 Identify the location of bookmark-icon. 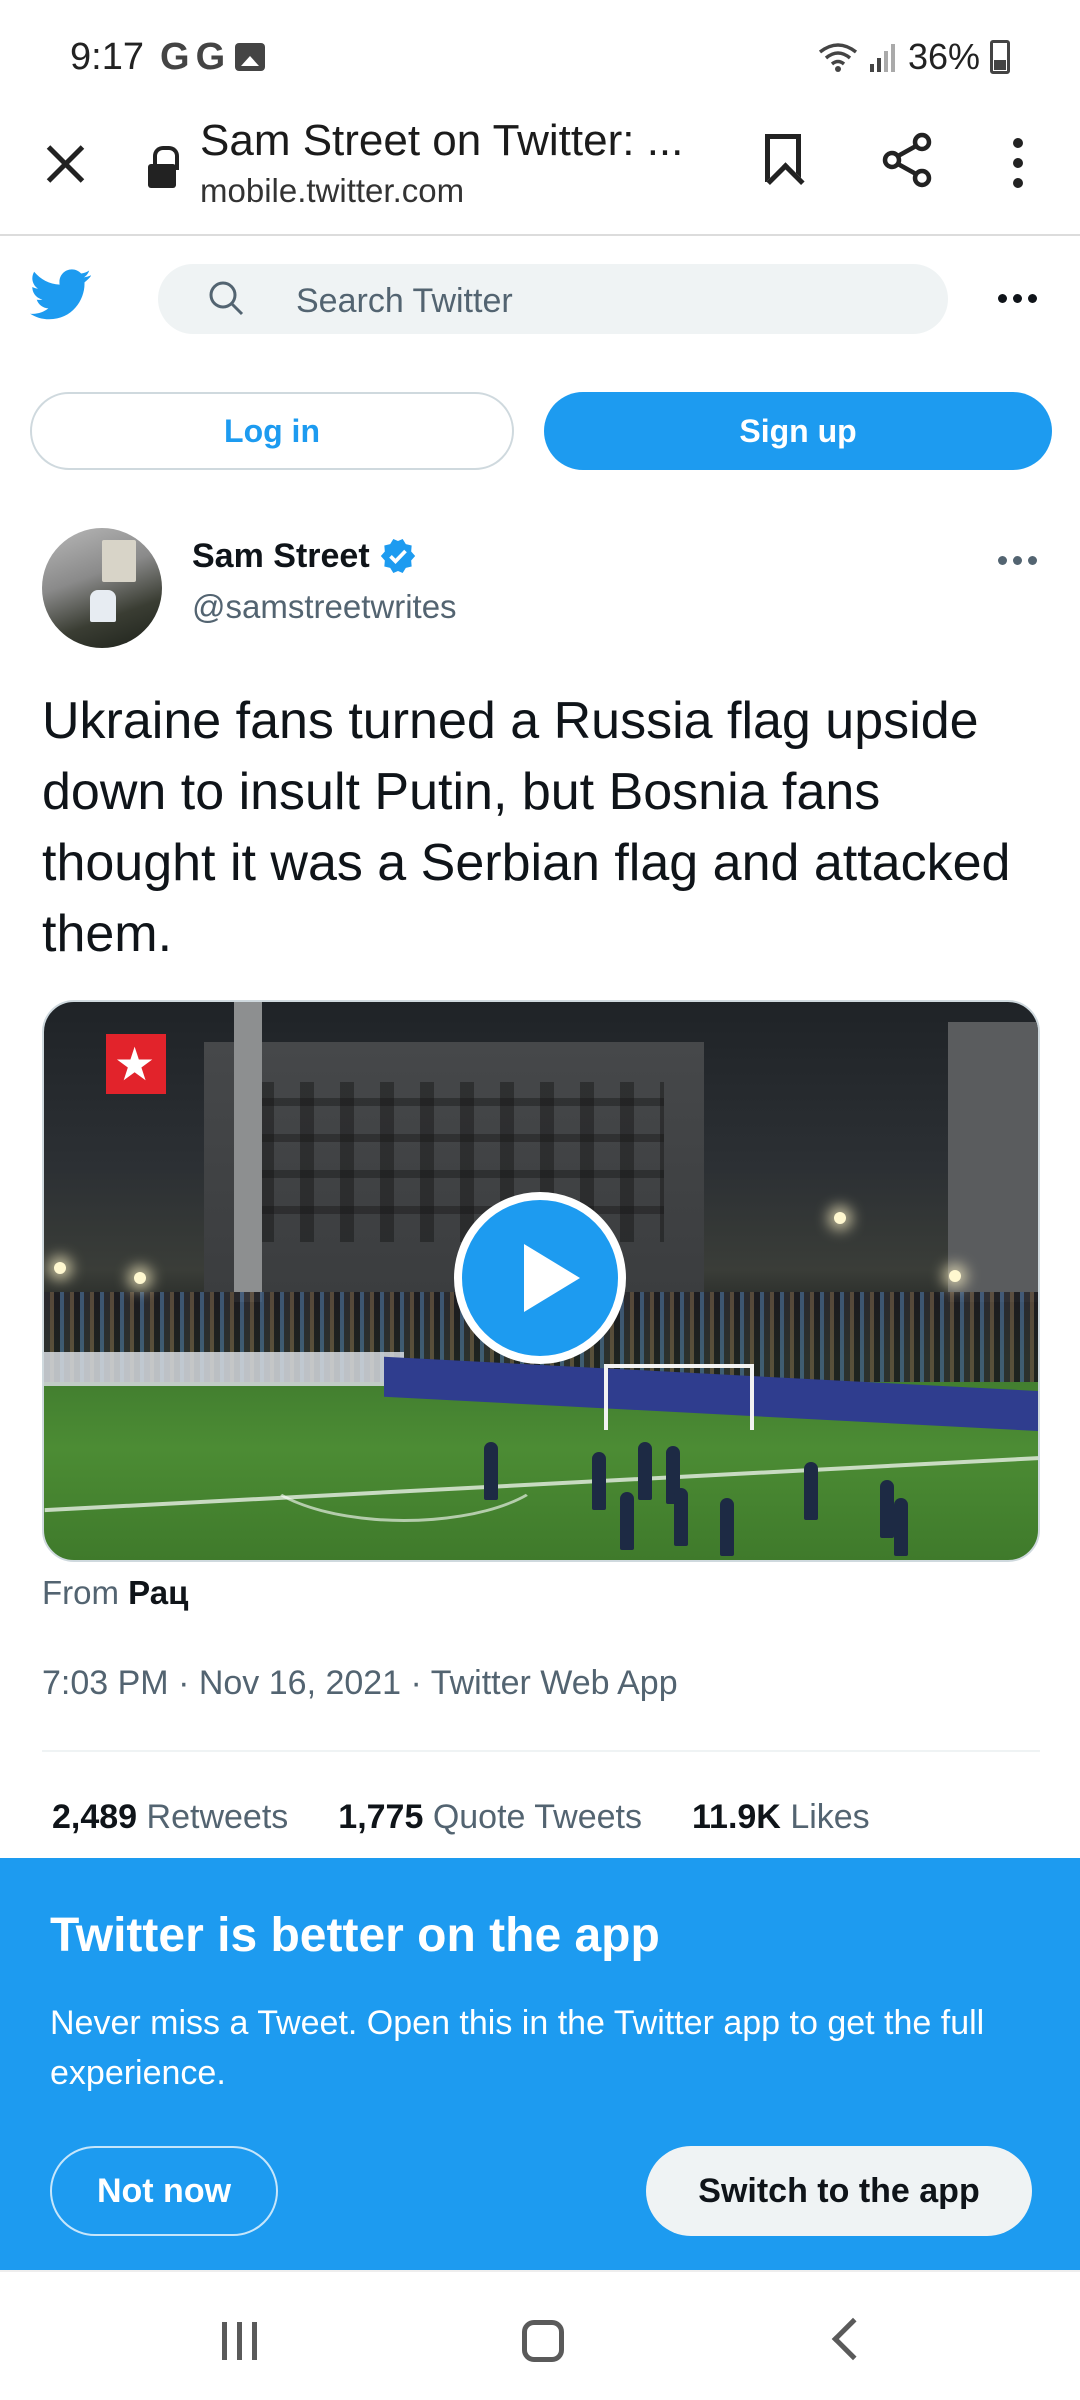
(783, 158).